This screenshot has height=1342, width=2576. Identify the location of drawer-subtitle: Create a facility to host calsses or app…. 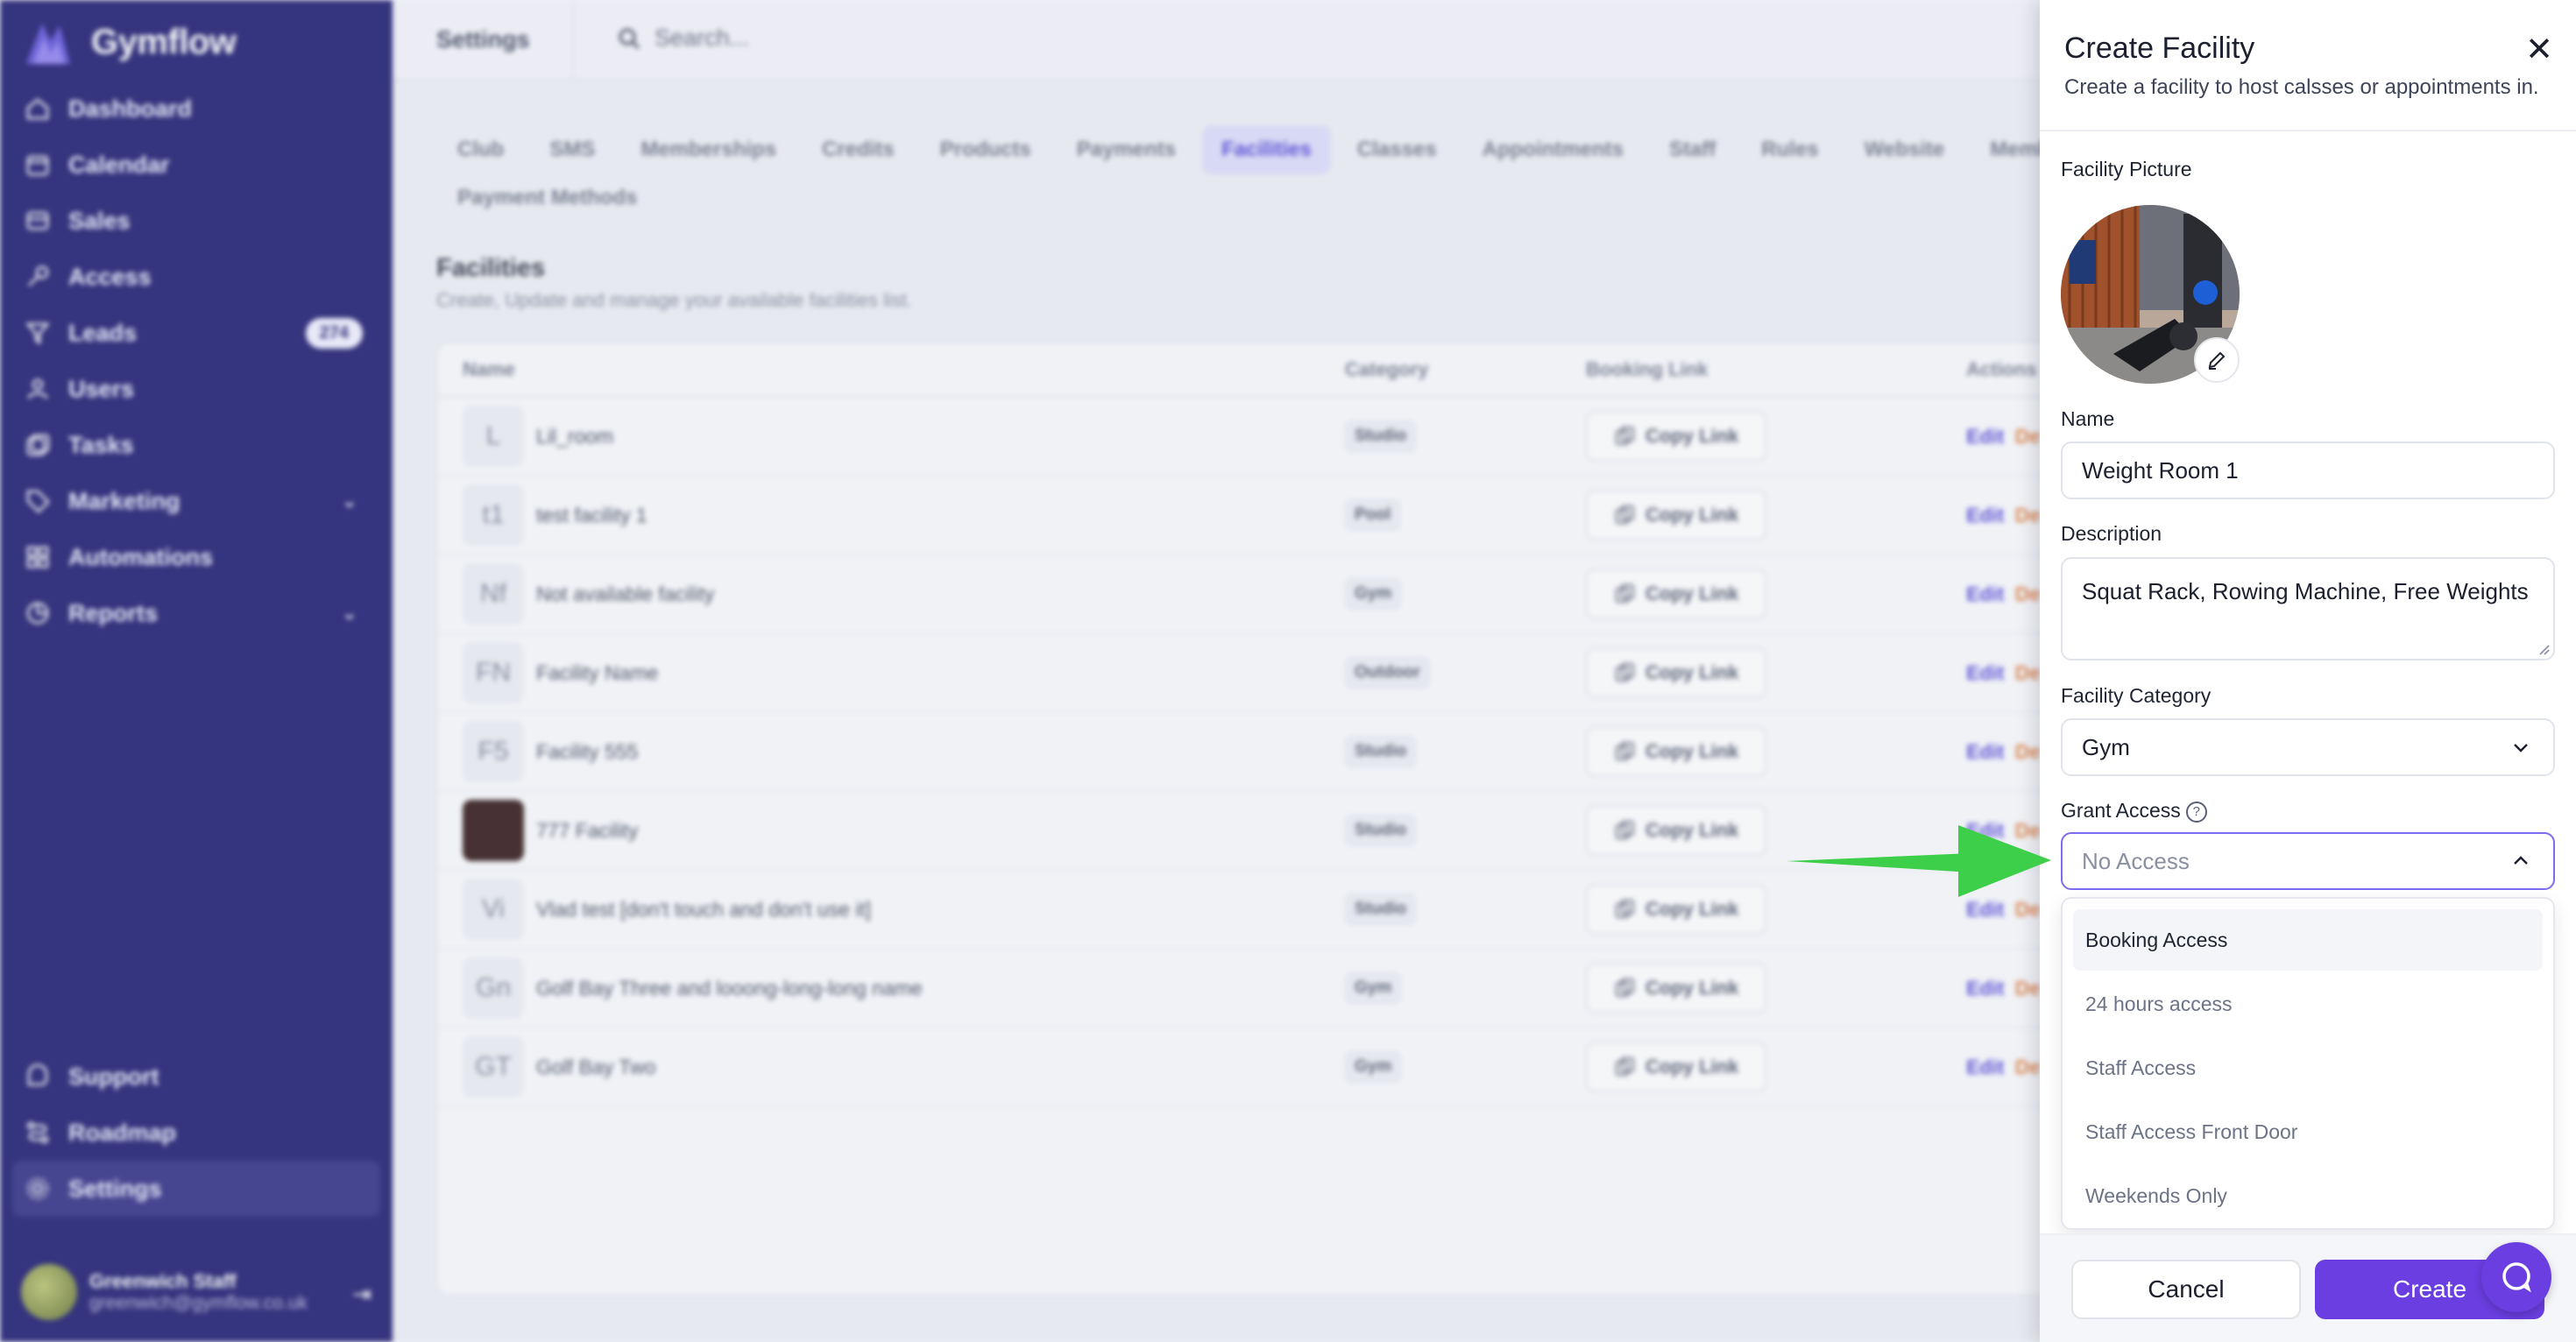
(2301, 87).